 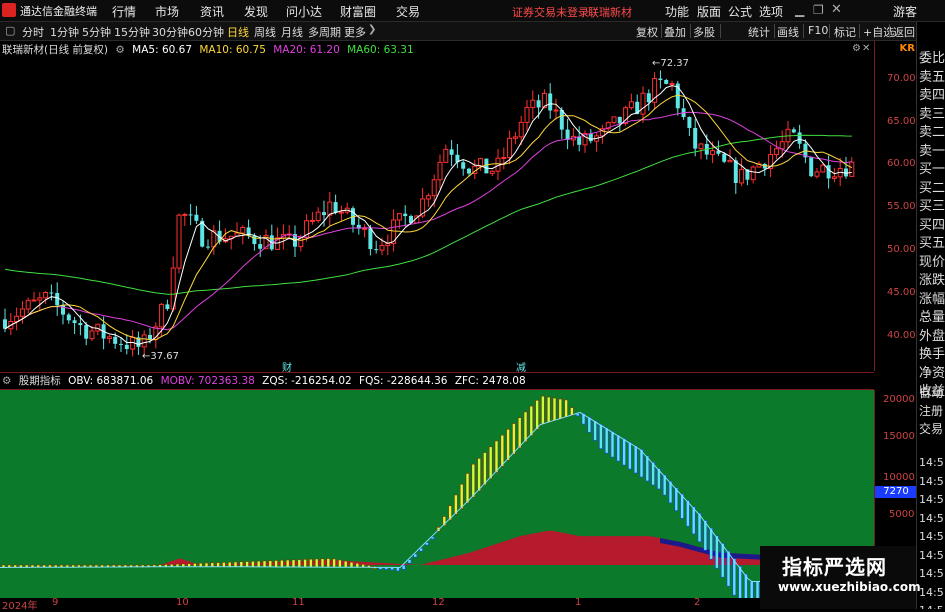 What do you see at coordinates (932, 280) in the screenshot?
I see `quote-field-label: 涨跌` at bounding box center [932, 280].